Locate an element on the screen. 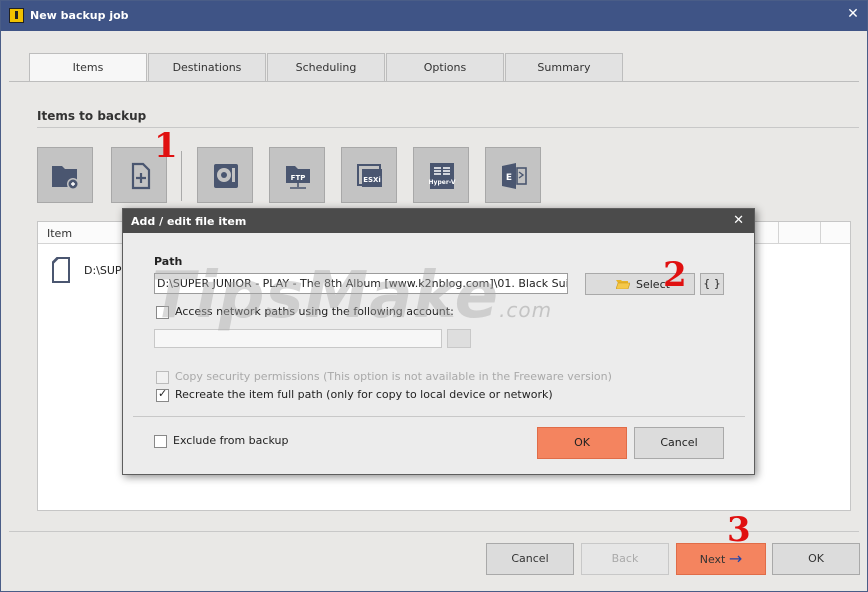  dialog-close-icon: ✕ is located at coordinates (738, 220).